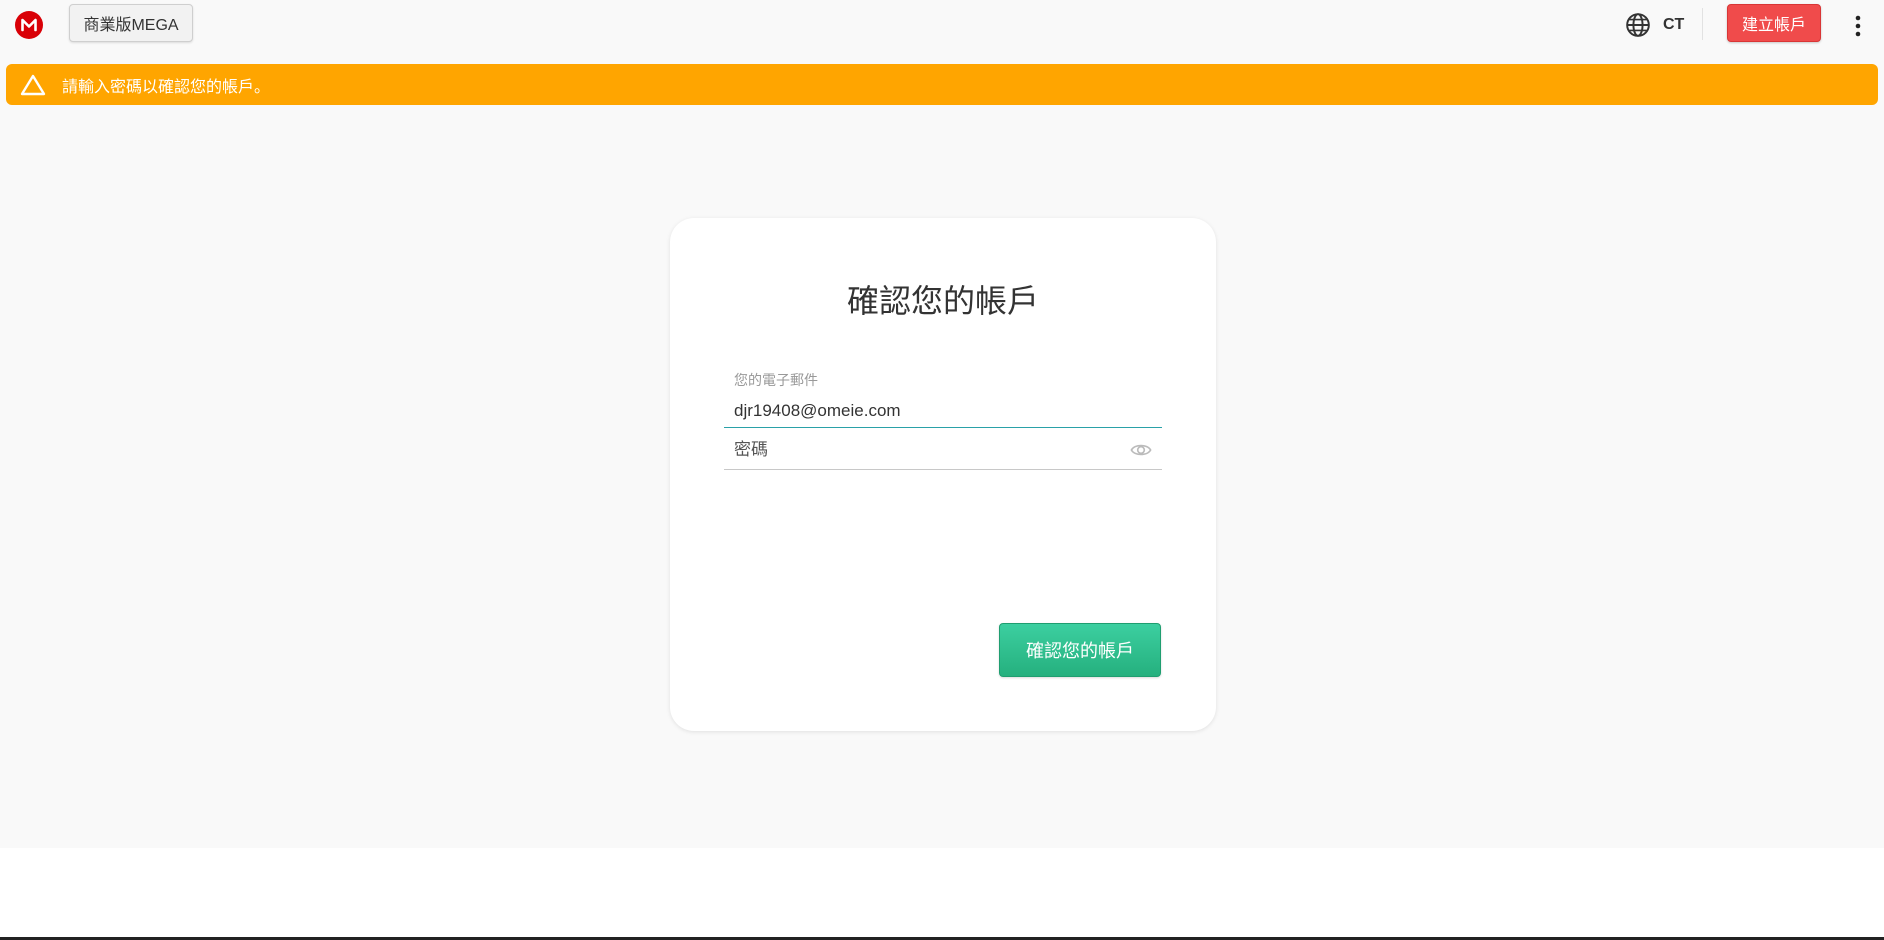 This screenshot has width=1884, height=940. I want to click on card-title: 確認您的帳戶, so click(942, 301).